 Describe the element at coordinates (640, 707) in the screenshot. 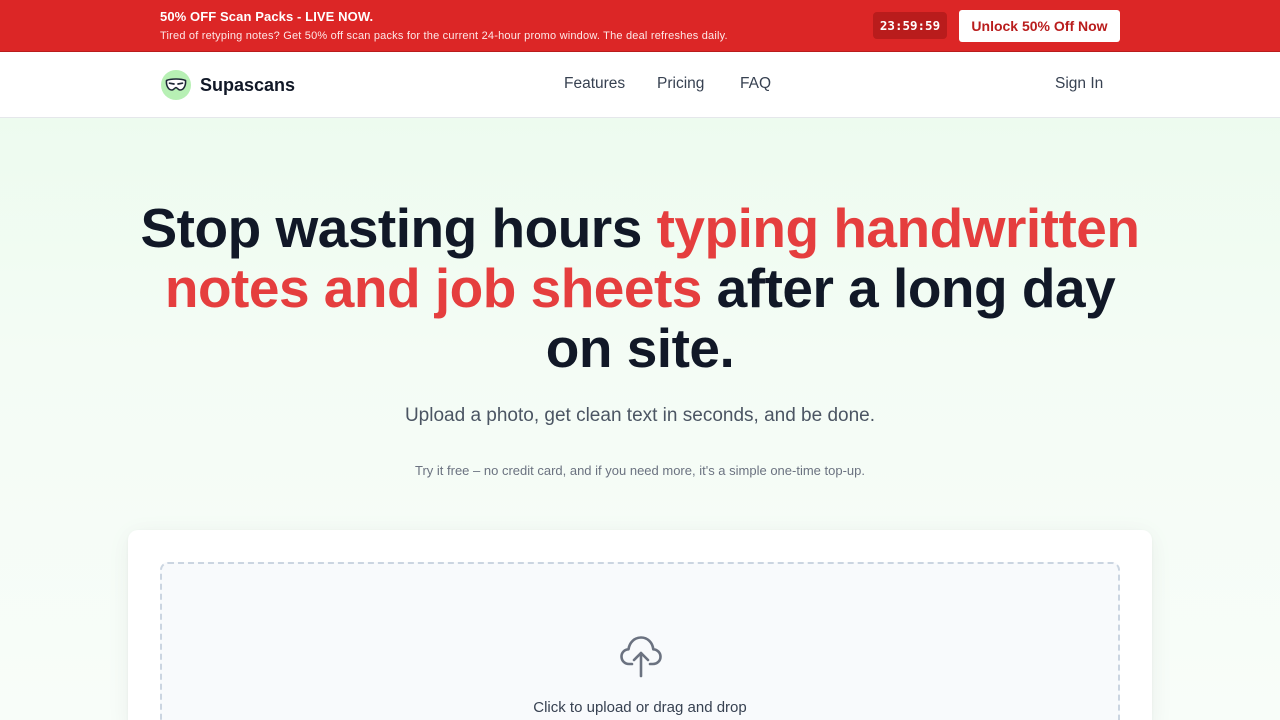

I see `upload-label: Click to upload or drag and drop` at that location.